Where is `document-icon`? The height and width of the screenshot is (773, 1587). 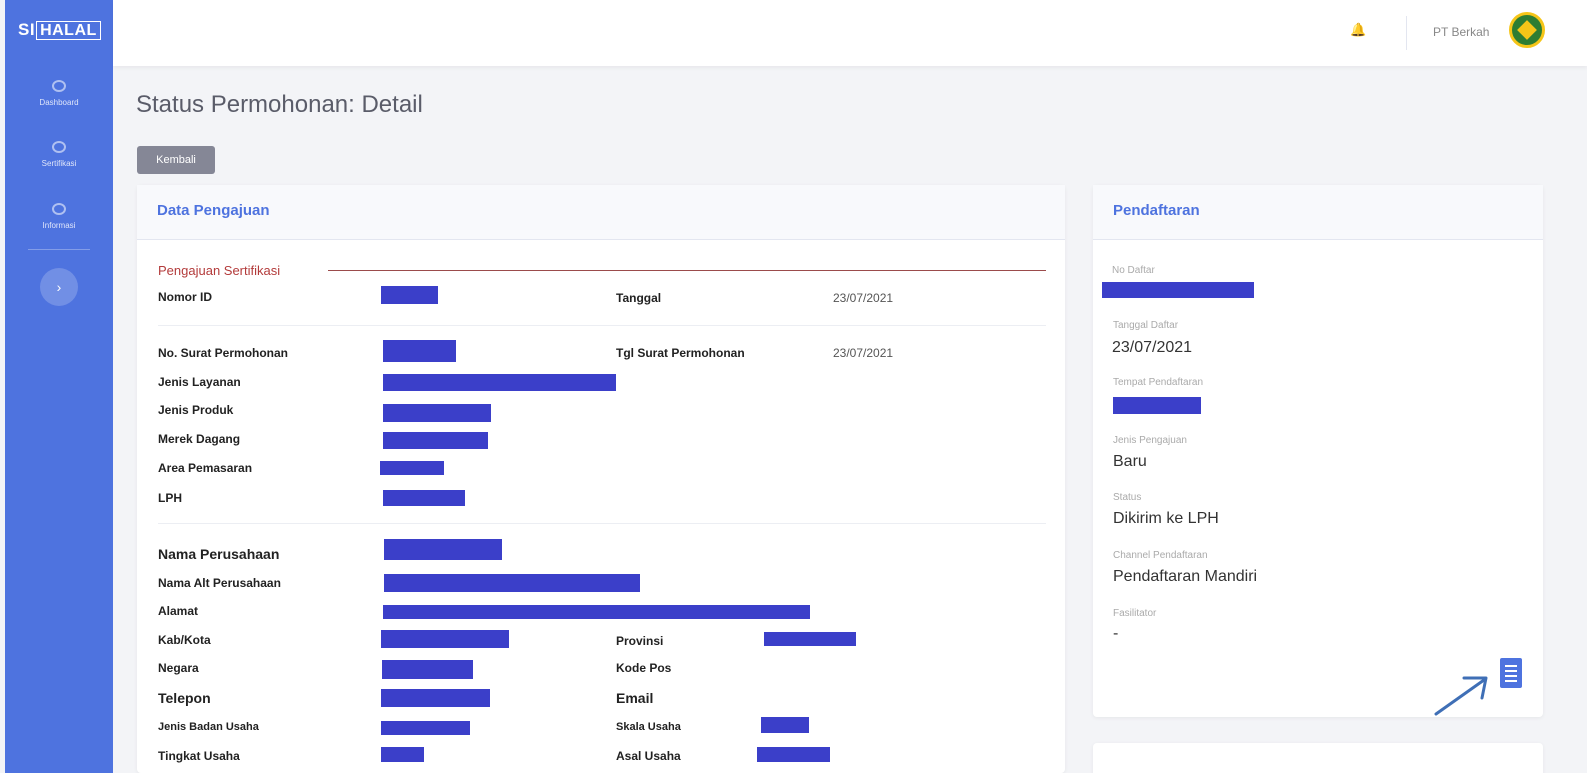
document-icon is located at coordinates (1511, 673).